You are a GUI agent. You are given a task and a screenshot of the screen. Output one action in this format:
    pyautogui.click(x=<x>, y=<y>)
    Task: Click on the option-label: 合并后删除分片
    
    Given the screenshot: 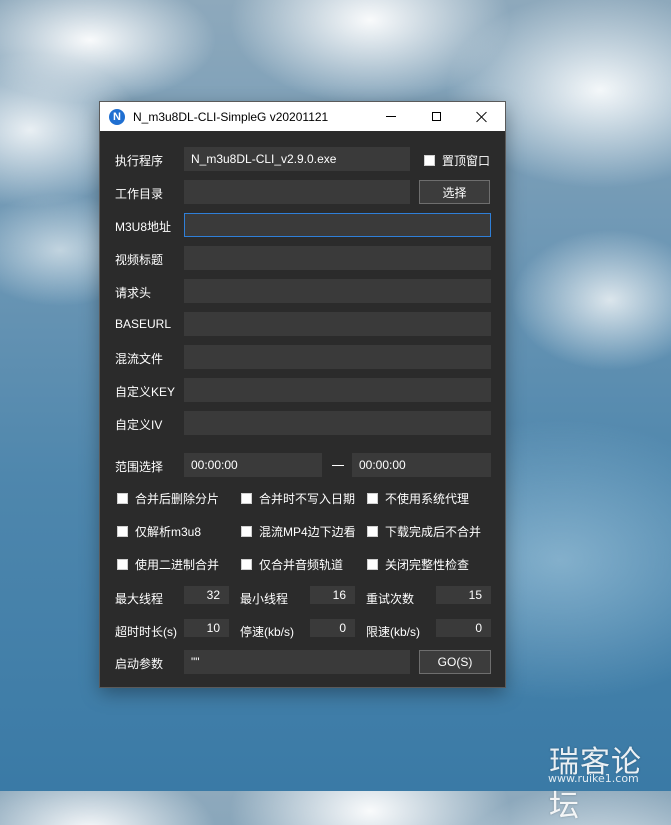 What is the action you would take?
    pyautogui.click(x=177, y=499)
    